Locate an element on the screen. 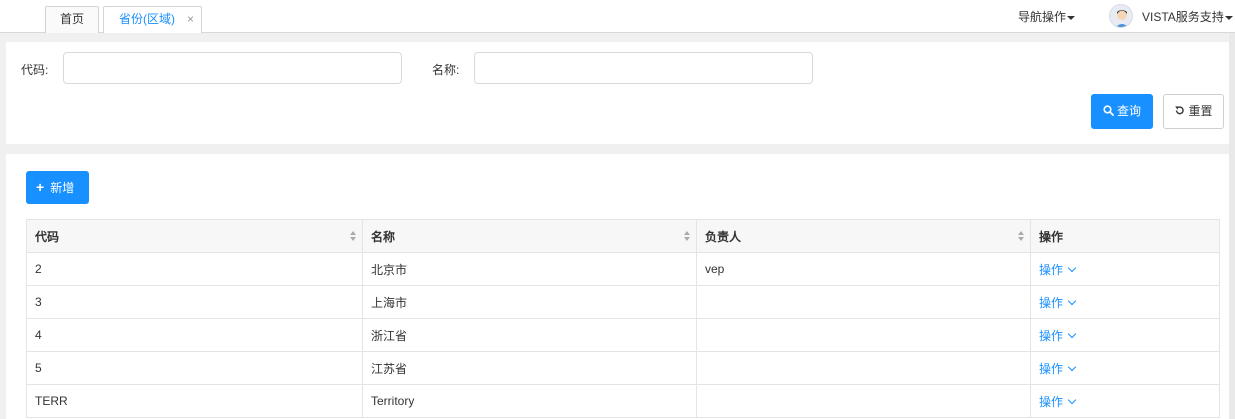 The height and width of the screenshot is (419, 1235). table-row: 3 上海市 操作 is located at coordinates (623, 302).